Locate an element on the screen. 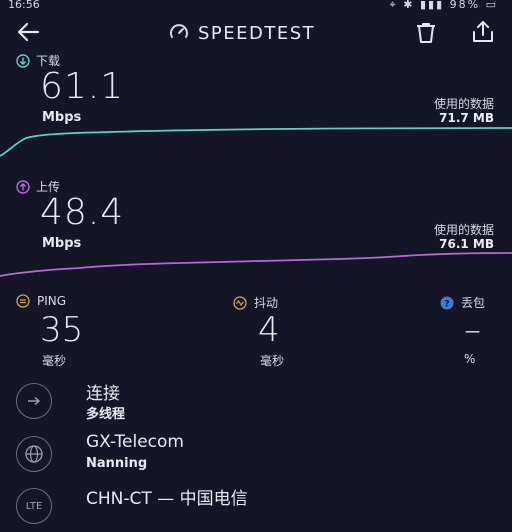  upload-used-label: 使用的数据 is located at coordinates (463, 230).